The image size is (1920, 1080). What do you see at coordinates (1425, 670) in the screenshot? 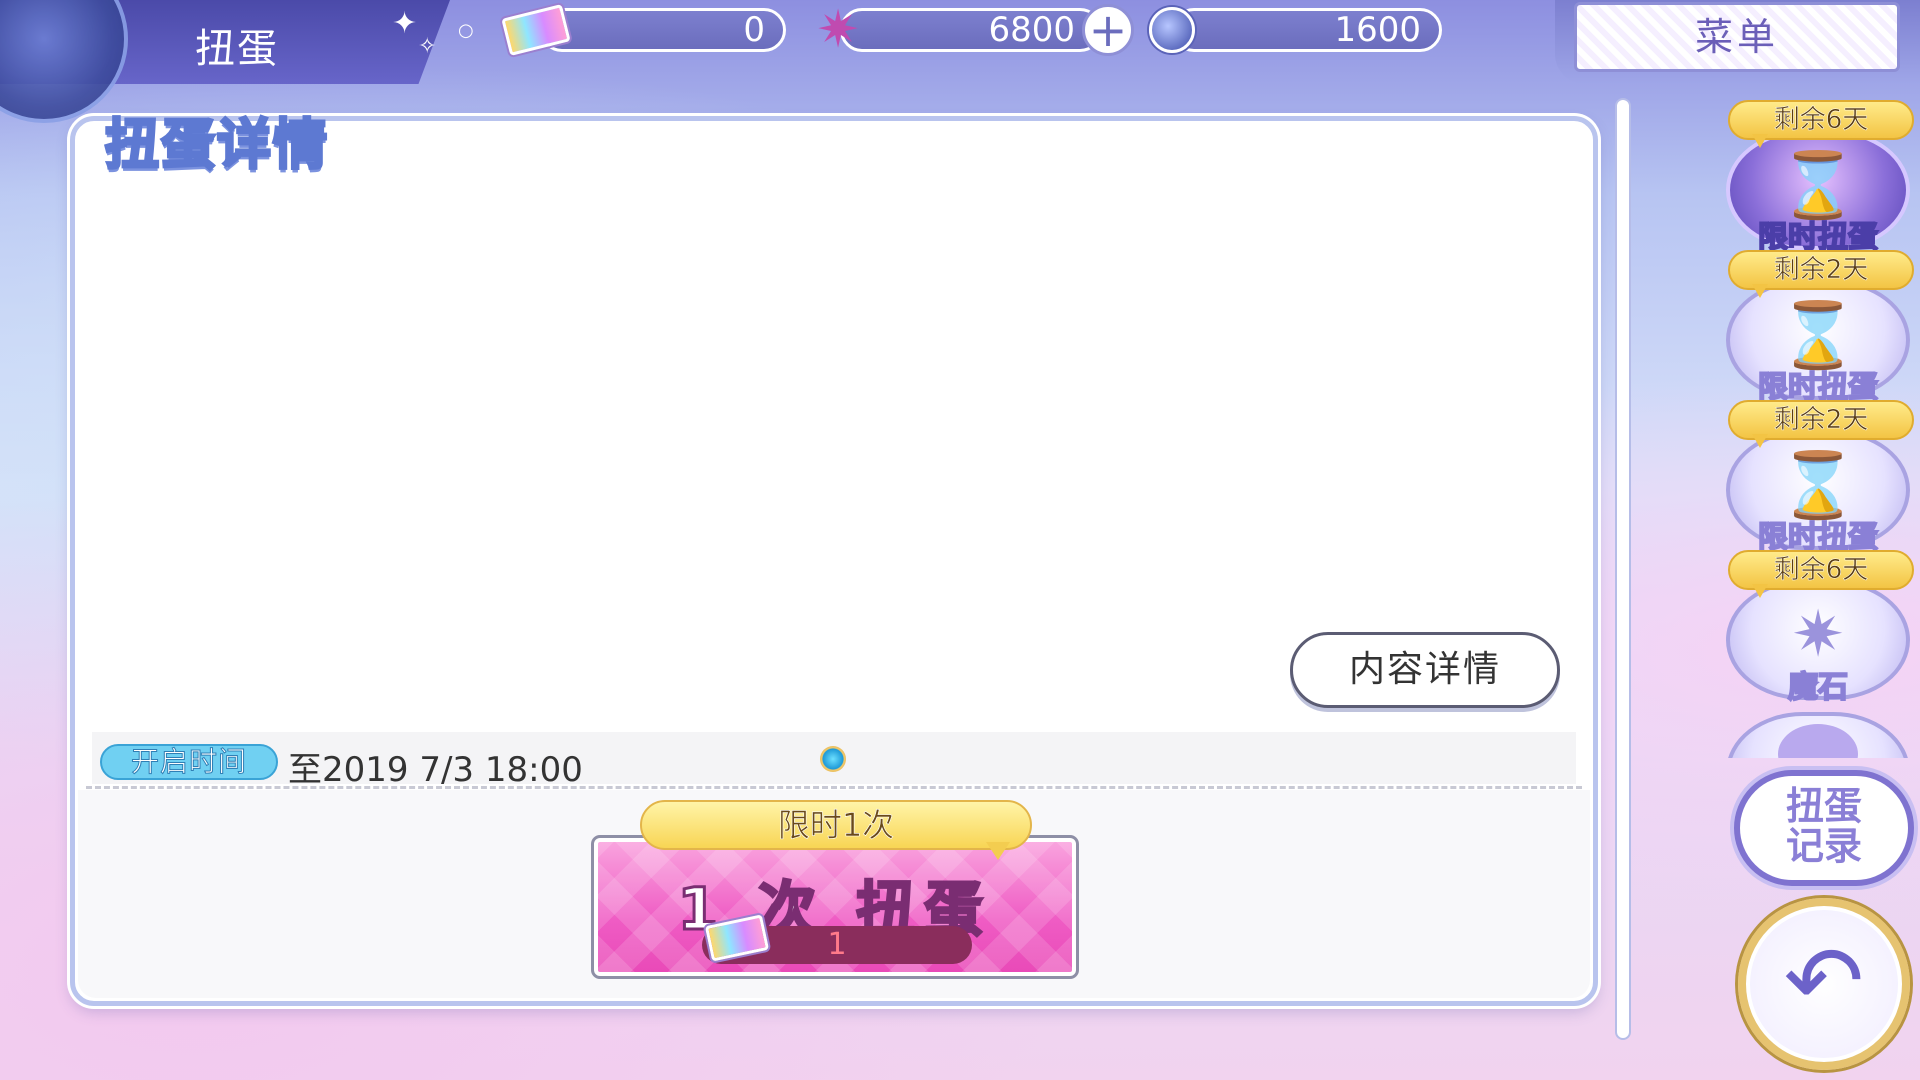
I see `content-details-button: 内容详情` at bounding box center [1425, 670].